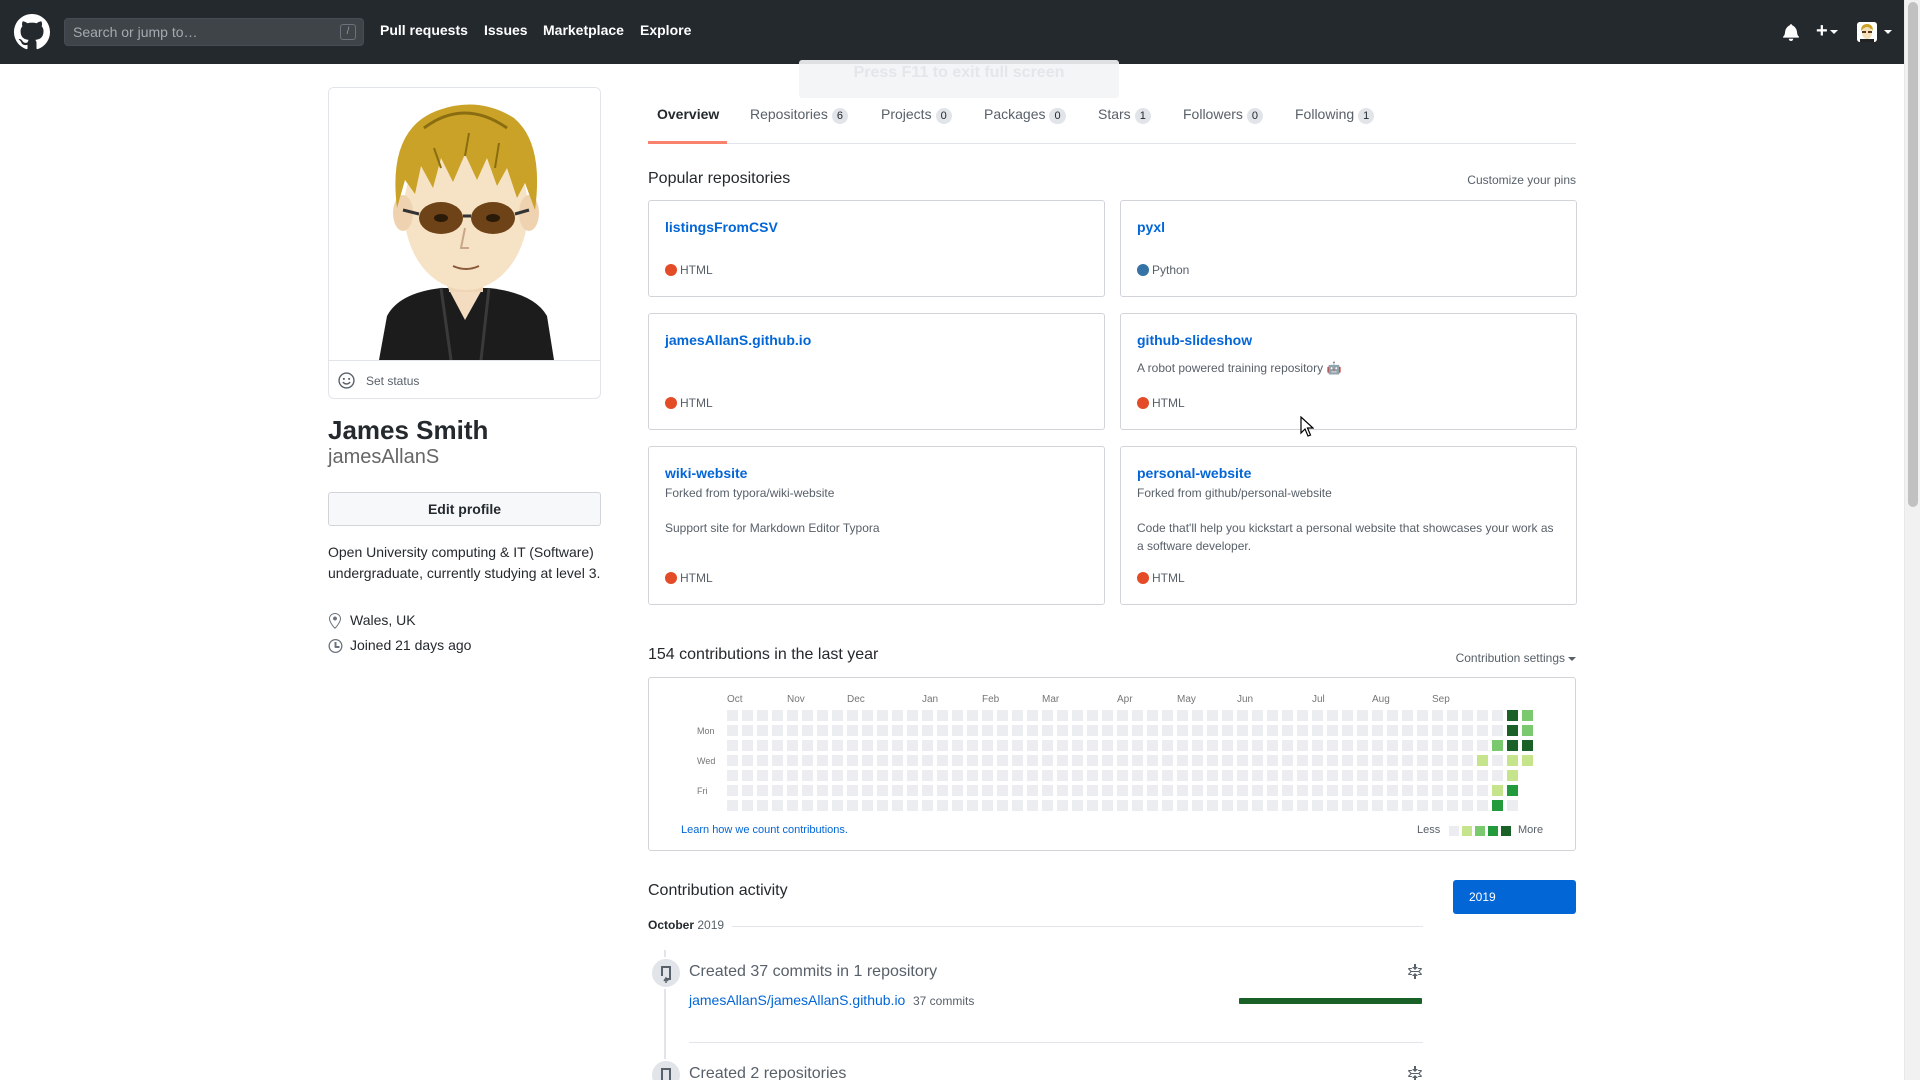 The image size is (1920, 1080). Describe the element at coordinates (797, 1000) in the screenshot. I see `activity-repo-link: jamesAllanS/jamesAllanS.github.io` at that location.